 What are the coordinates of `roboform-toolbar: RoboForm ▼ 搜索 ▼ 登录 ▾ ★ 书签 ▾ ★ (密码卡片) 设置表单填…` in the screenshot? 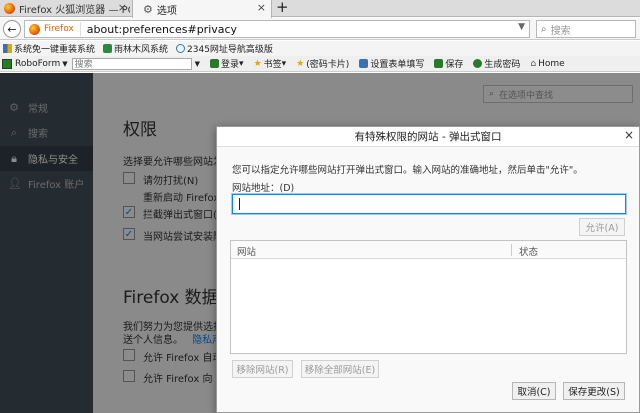 It's located at (320, 64).